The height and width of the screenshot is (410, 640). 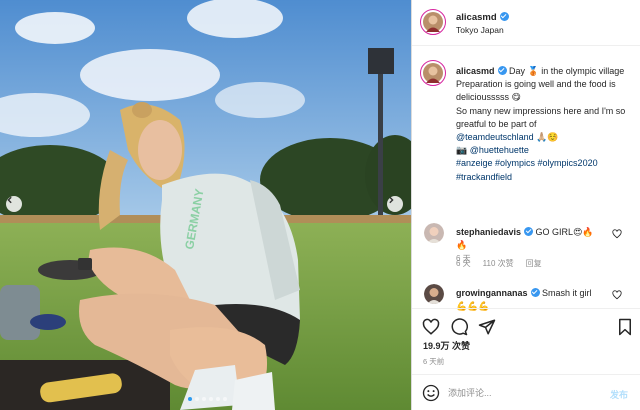 What do you see at coordinates (495, 137) in the screenshot?
I see `mention-teamdeutschland: @teamdeutschland` at bounding box center [495, 137].